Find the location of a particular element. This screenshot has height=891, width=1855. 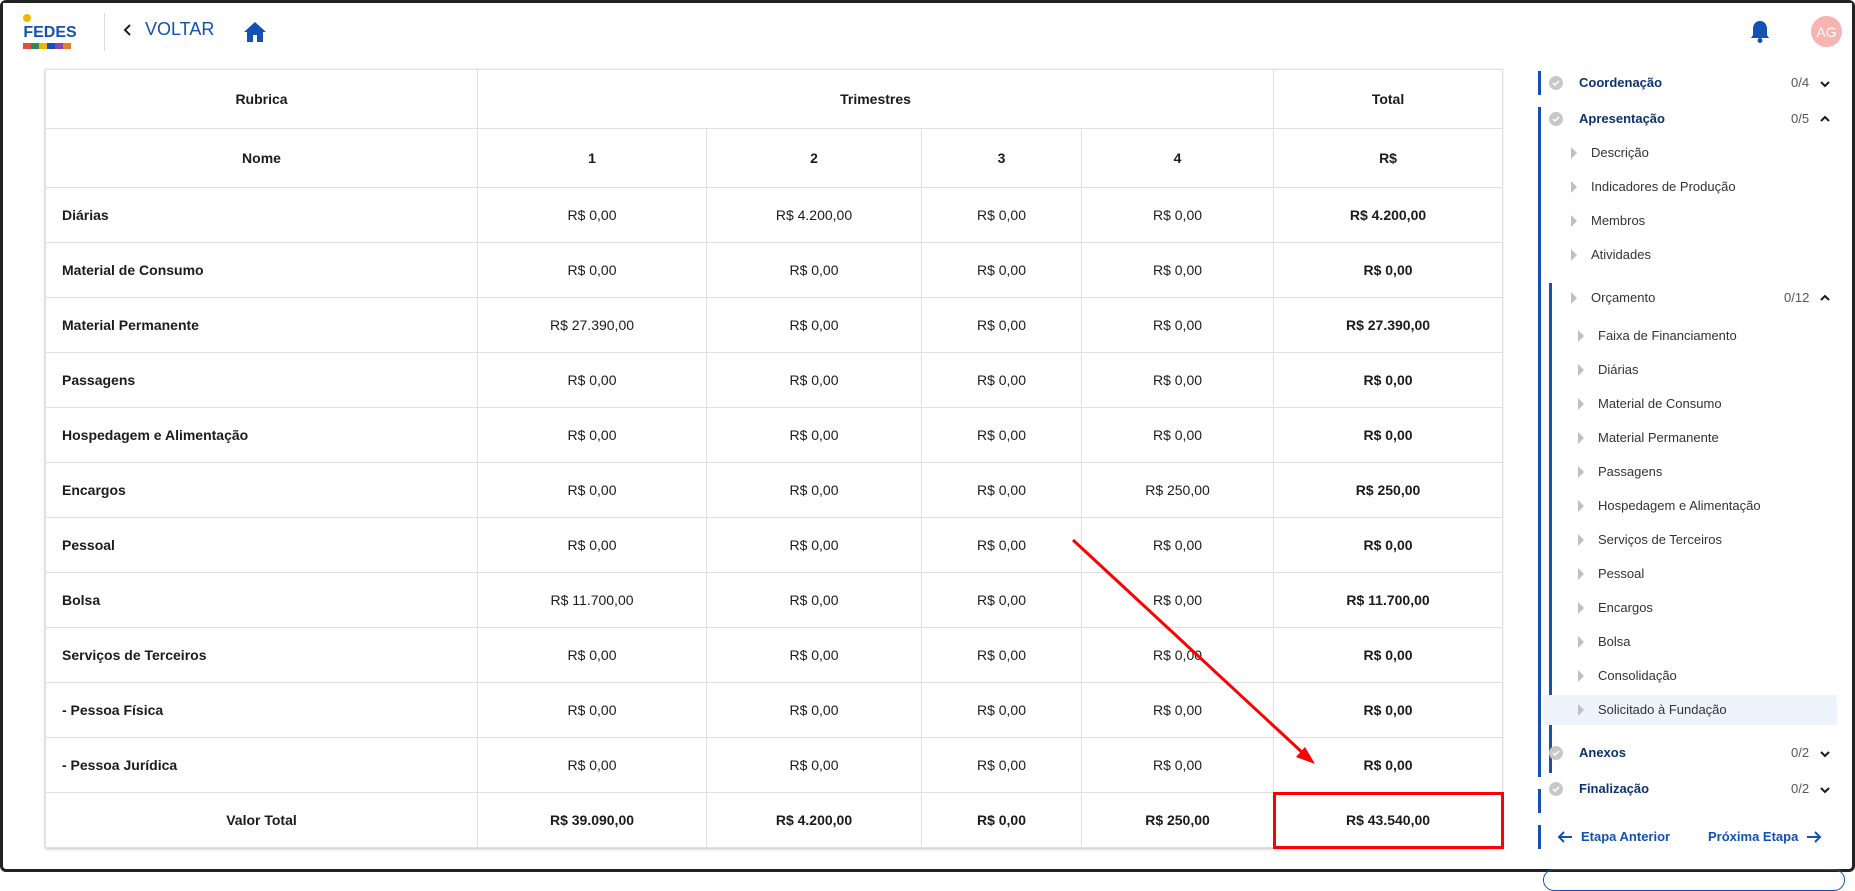

step-label: Bolsa is located at coordinates (1614, 641).